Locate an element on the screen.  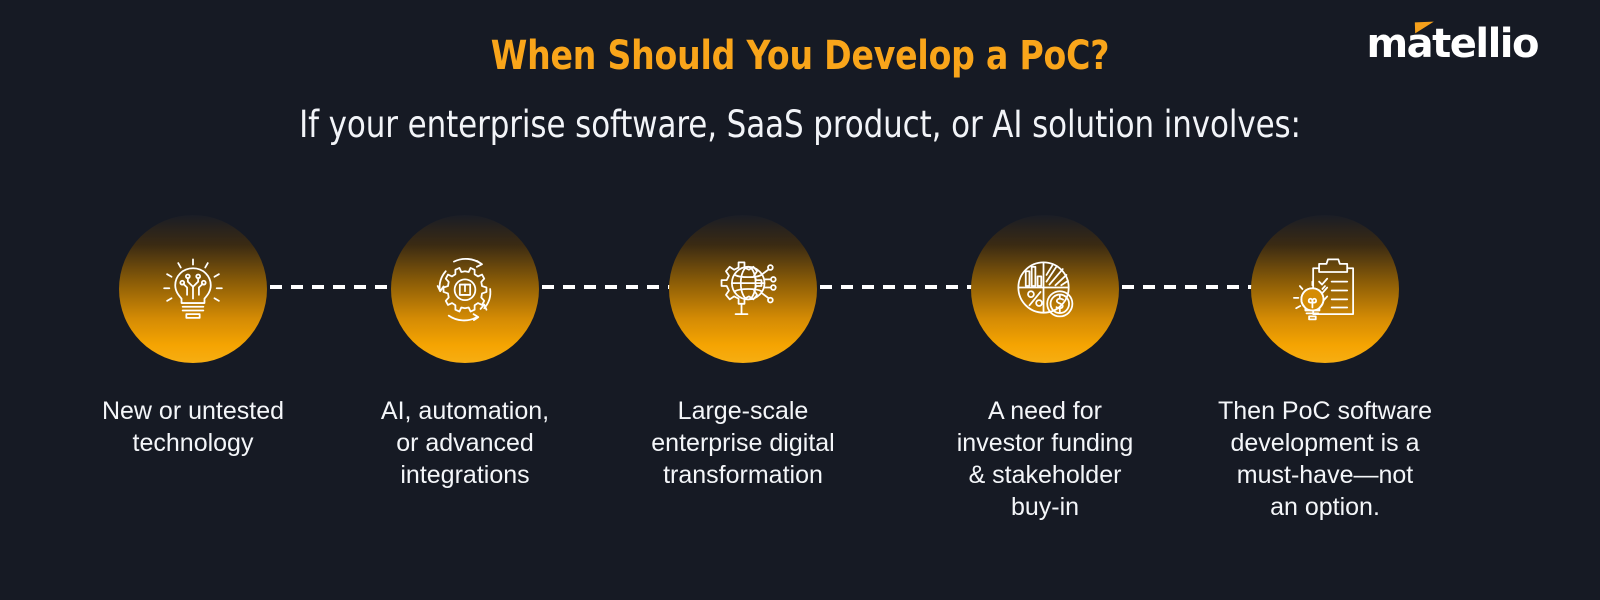
step-item-2: AI, automation, or advanced integrations is located at coordinates (465, 353).